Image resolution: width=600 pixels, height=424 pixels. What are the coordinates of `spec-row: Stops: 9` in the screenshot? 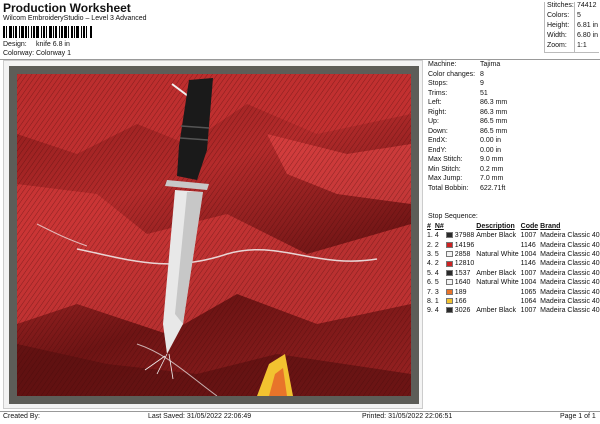 It's located at (456, 83).